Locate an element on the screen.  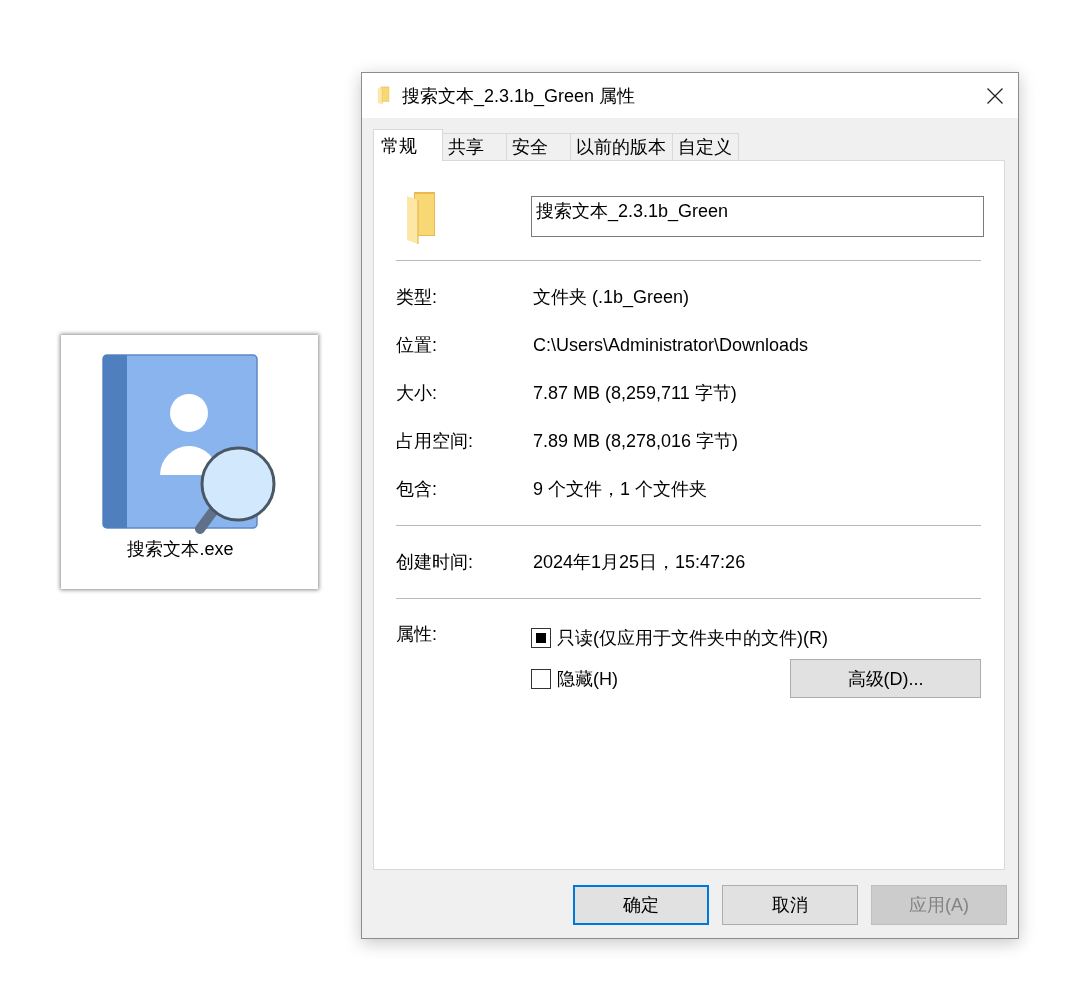
field-label: 类型: is located at coordinates (417, 297).